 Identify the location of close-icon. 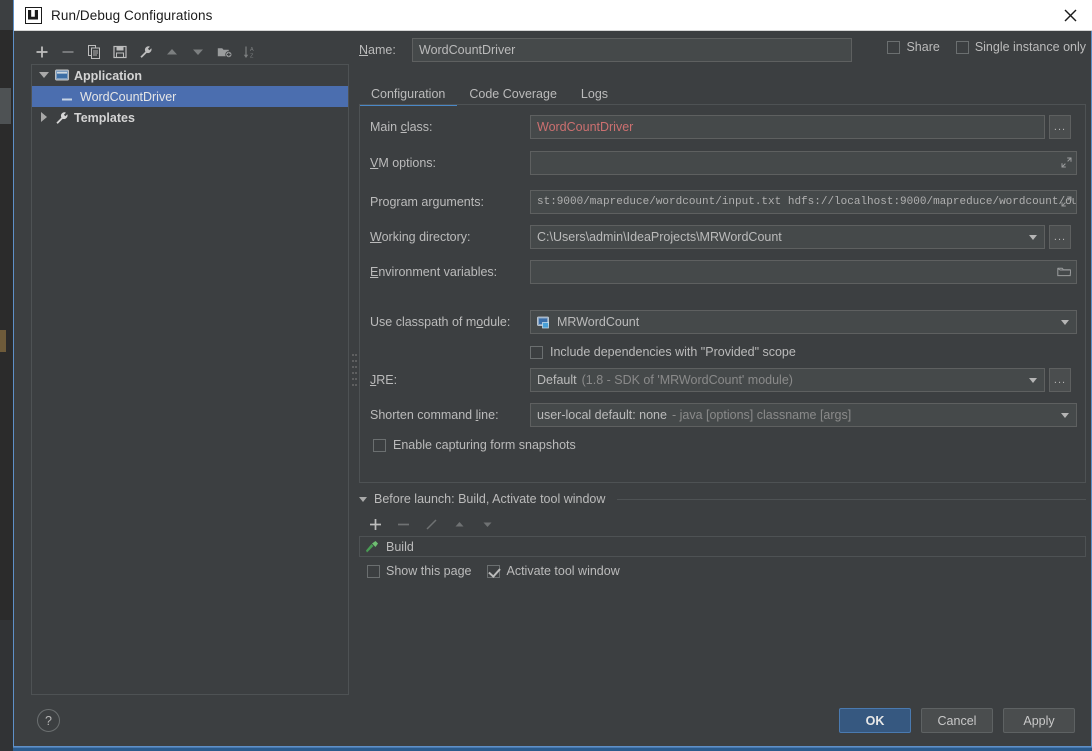
(1069, 15).